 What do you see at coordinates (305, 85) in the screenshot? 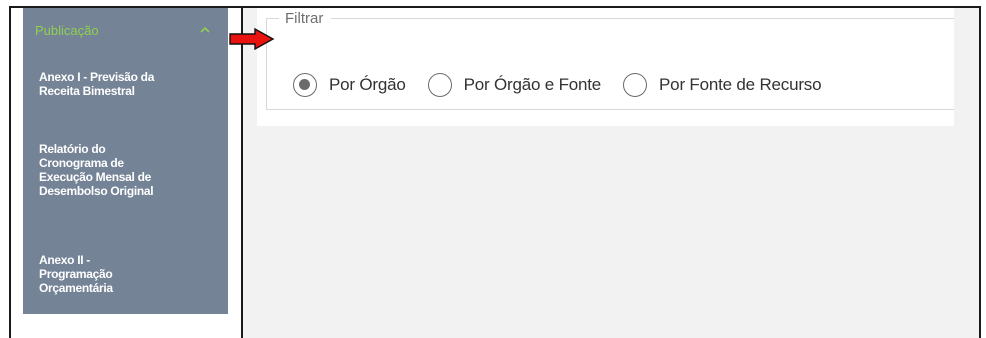
I see `radio-selected-icon` at bounding box center [305, 85].